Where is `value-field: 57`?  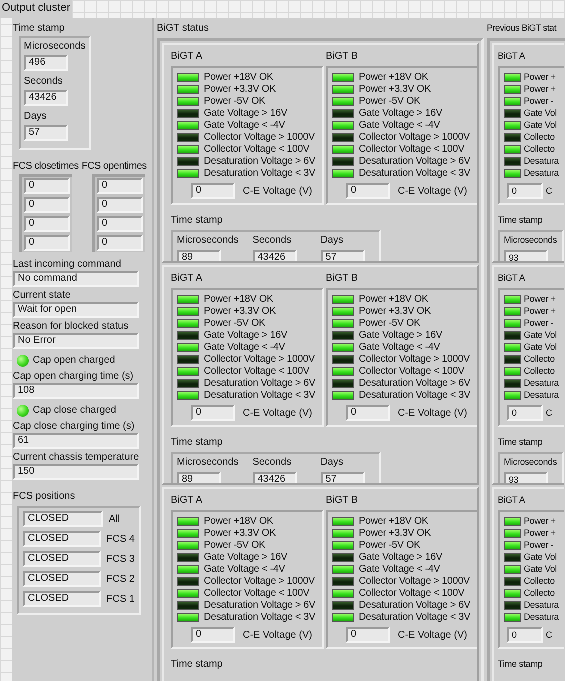
value-field: 57 is located at coordinates (46, 133).